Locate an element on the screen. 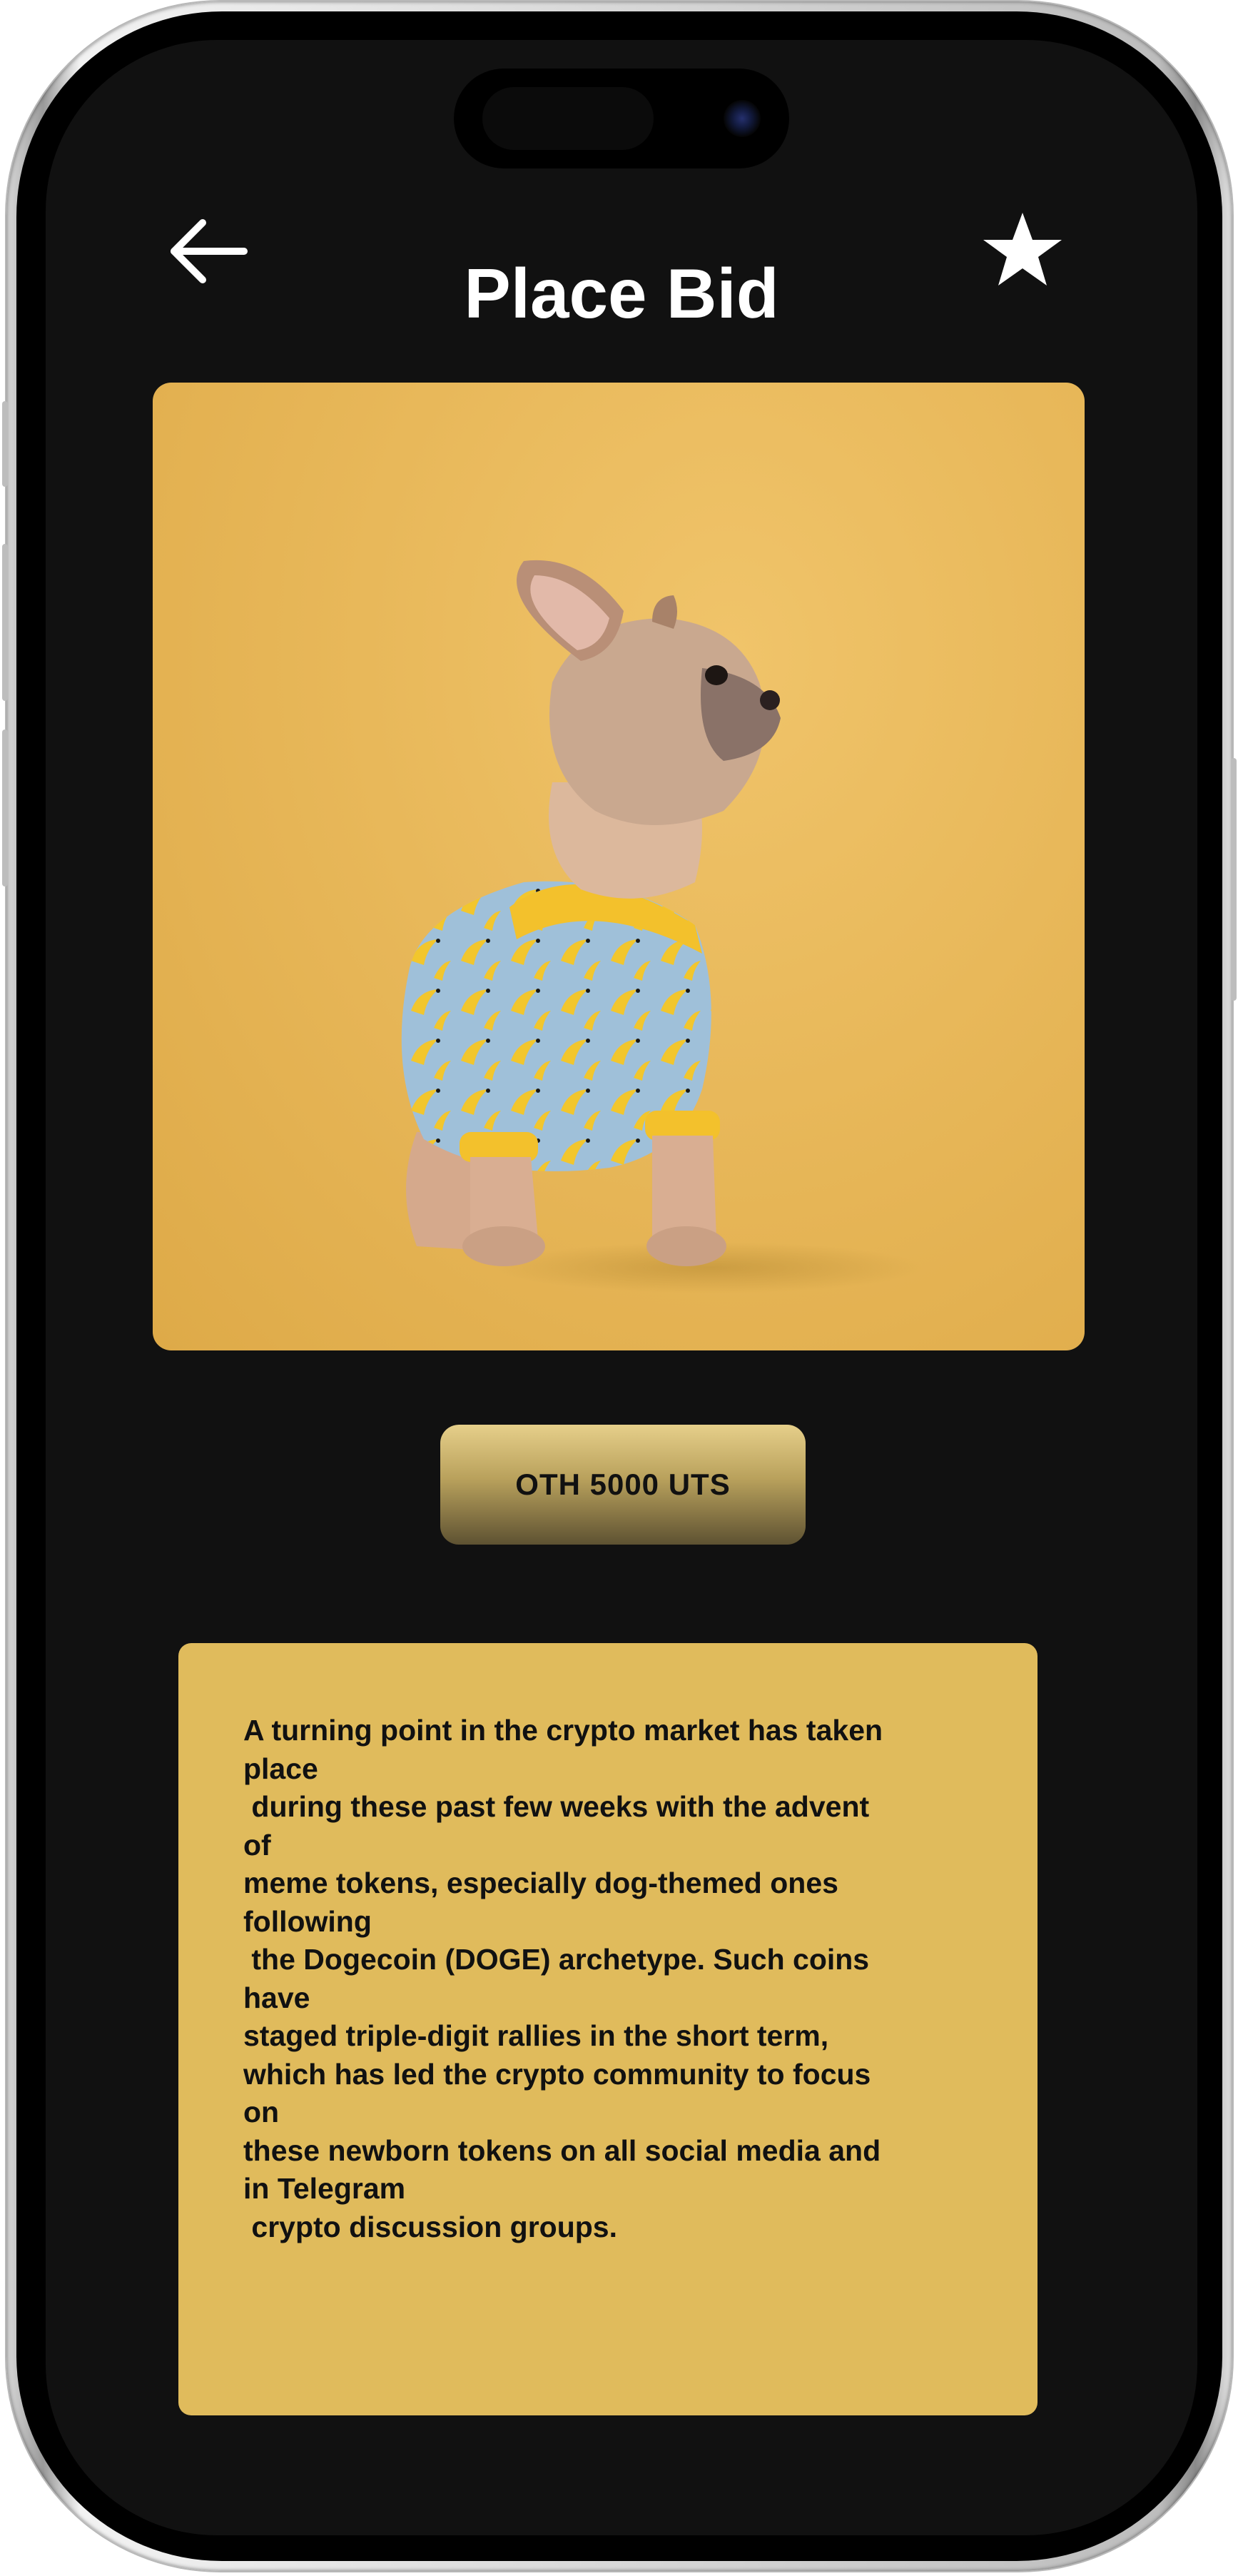 Image resolution: width=1243 pixels, height=2576 pixels. island-sensor is located at coordinates (568, 118).